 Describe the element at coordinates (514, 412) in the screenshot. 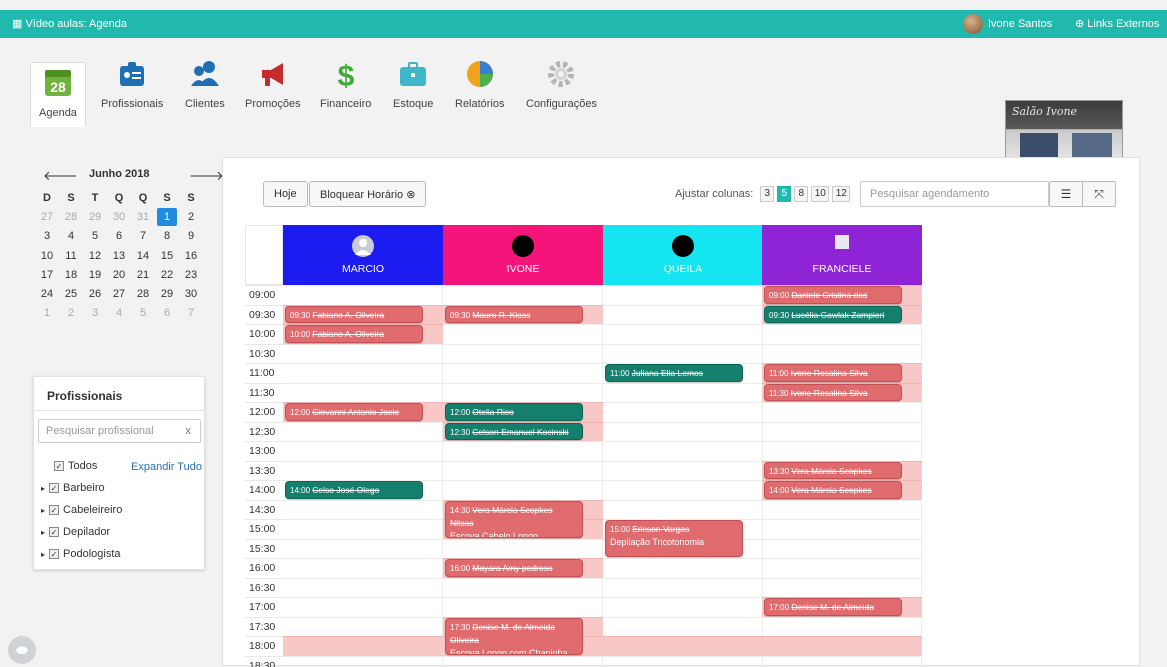

I see `appointment: 12:00 Otelia Rico` at that location.